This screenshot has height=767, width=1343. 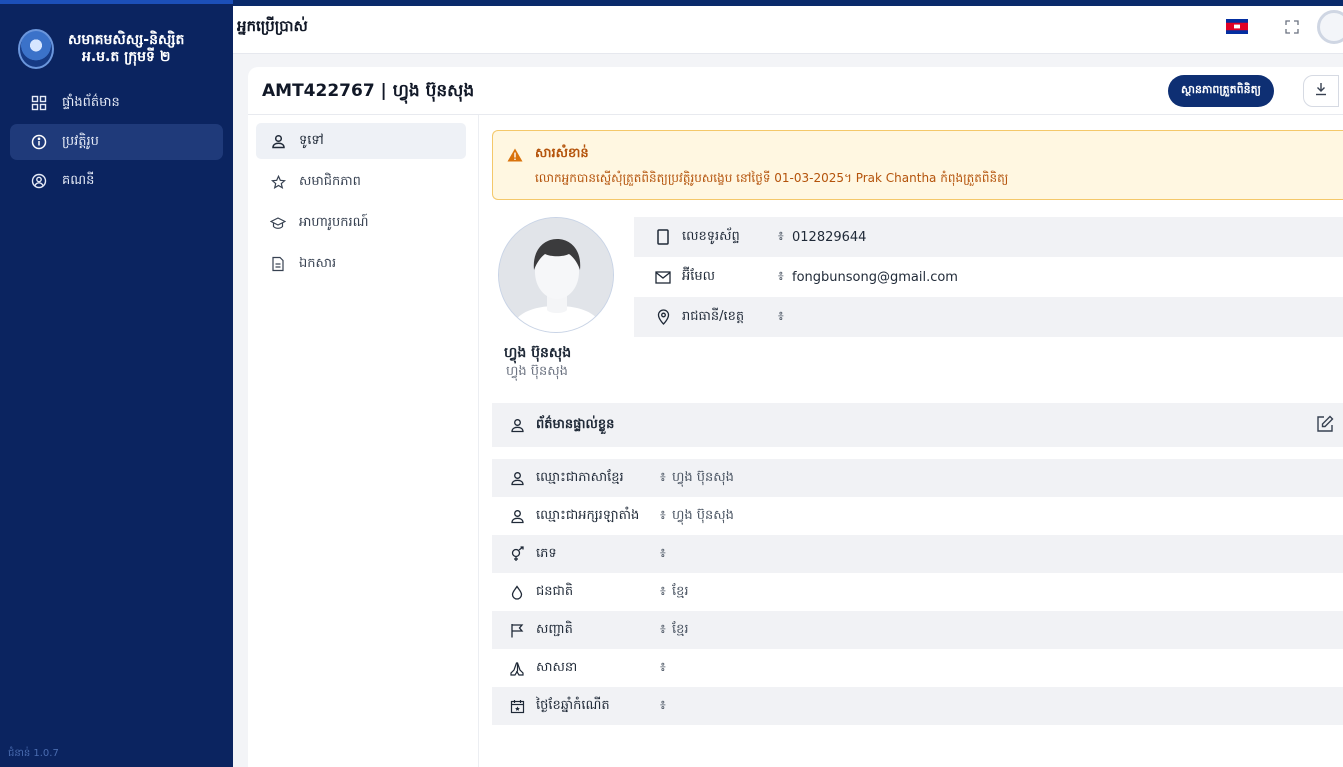 What do you see at coordinates (575, 424) in the screenshot?
I see `section-title: ព័ត៌មានផ្ទាល់ខ្លួន` at bounding box center [575, 424].